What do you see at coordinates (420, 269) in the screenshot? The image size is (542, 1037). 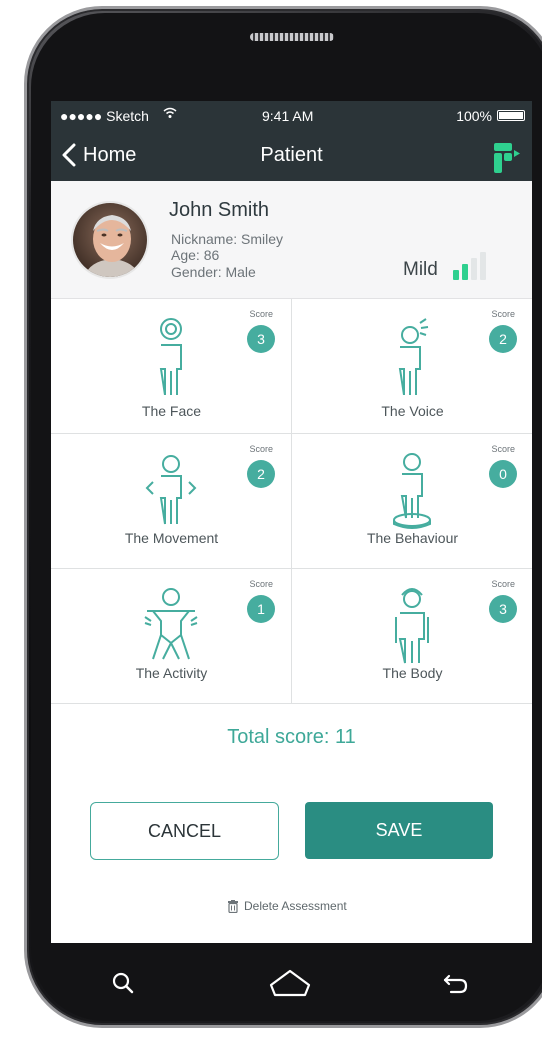 I see `severity-label: Mild` at bounding box center [420, 269].